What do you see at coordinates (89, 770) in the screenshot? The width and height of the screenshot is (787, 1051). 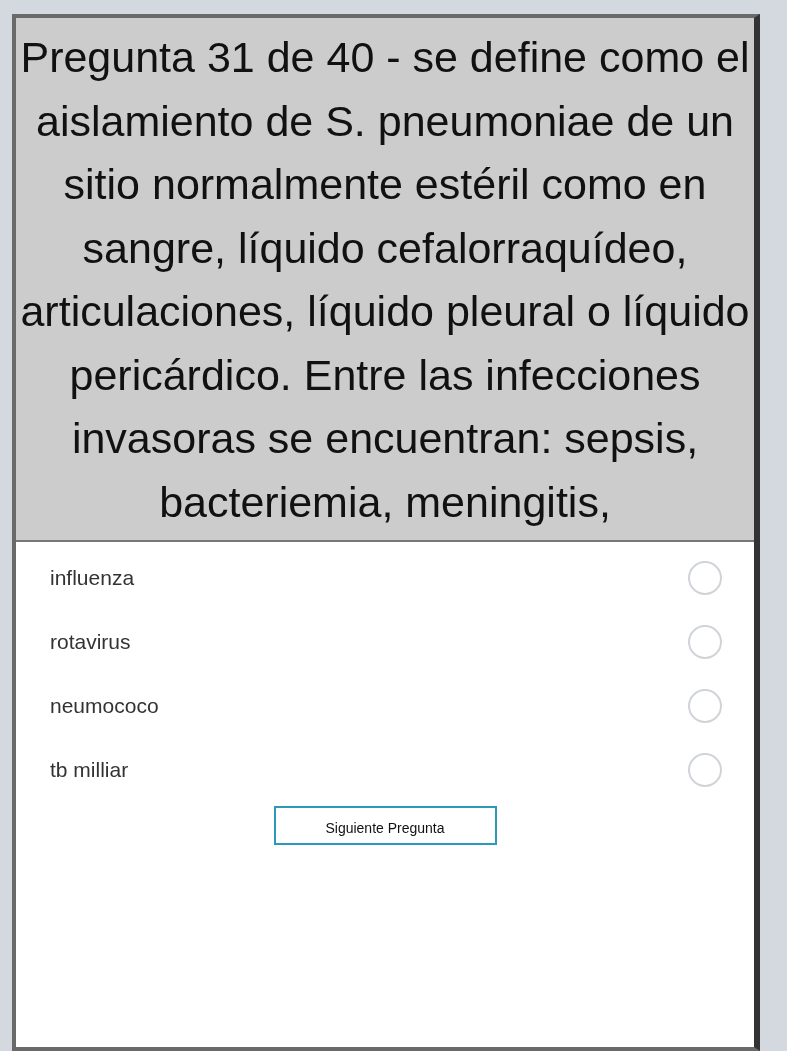 I see `option-label: tb milliar` at bounding box center [89, 770].